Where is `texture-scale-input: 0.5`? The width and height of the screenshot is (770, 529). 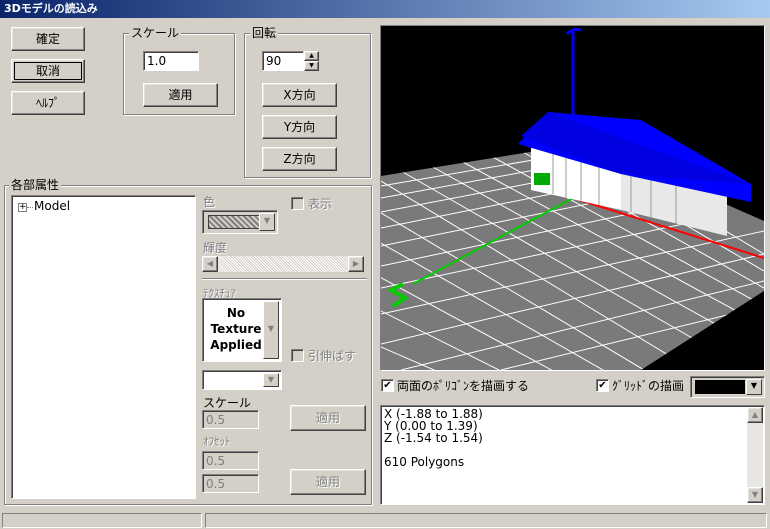
texture-scale-input: 0.5 is located at coordinates (230, 419).